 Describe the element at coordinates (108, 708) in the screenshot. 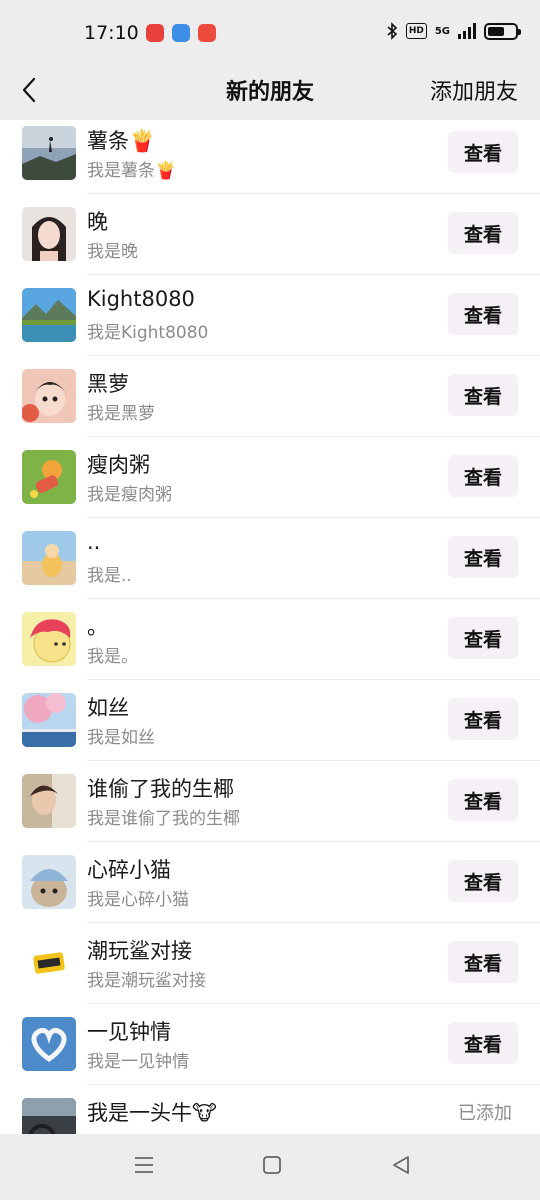

I see `friend-name: 如丝` at that location.